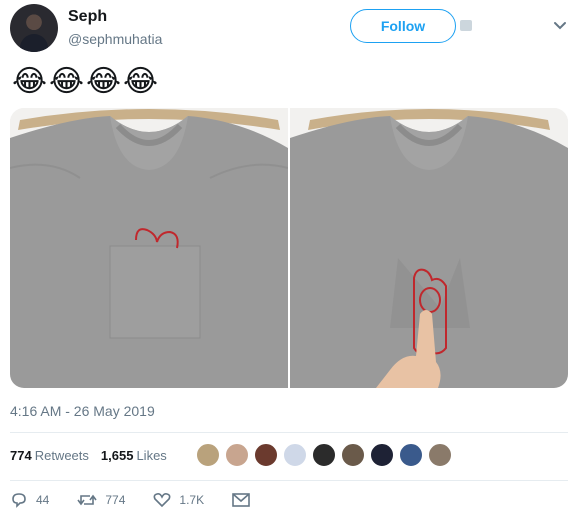 Image resolution: width=578 pixels, height=508 pixels. Describe the element at coordinates (466, 25) in the screenshot. I see `message-badge-icon` at that location.